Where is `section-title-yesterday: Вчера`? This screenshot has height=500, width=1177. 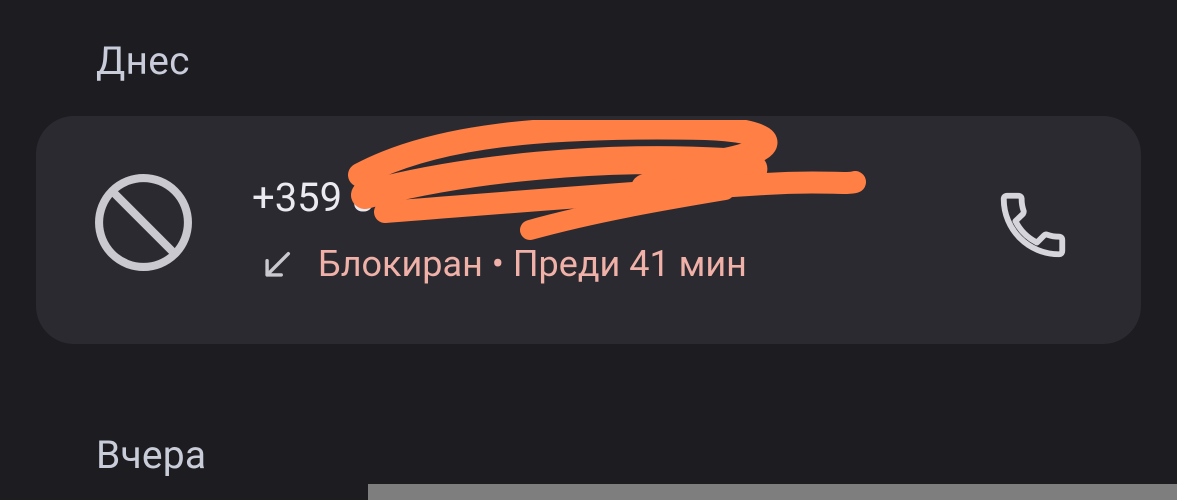 section-title-yesterday: Вчера is located at coordinates (151, 455).